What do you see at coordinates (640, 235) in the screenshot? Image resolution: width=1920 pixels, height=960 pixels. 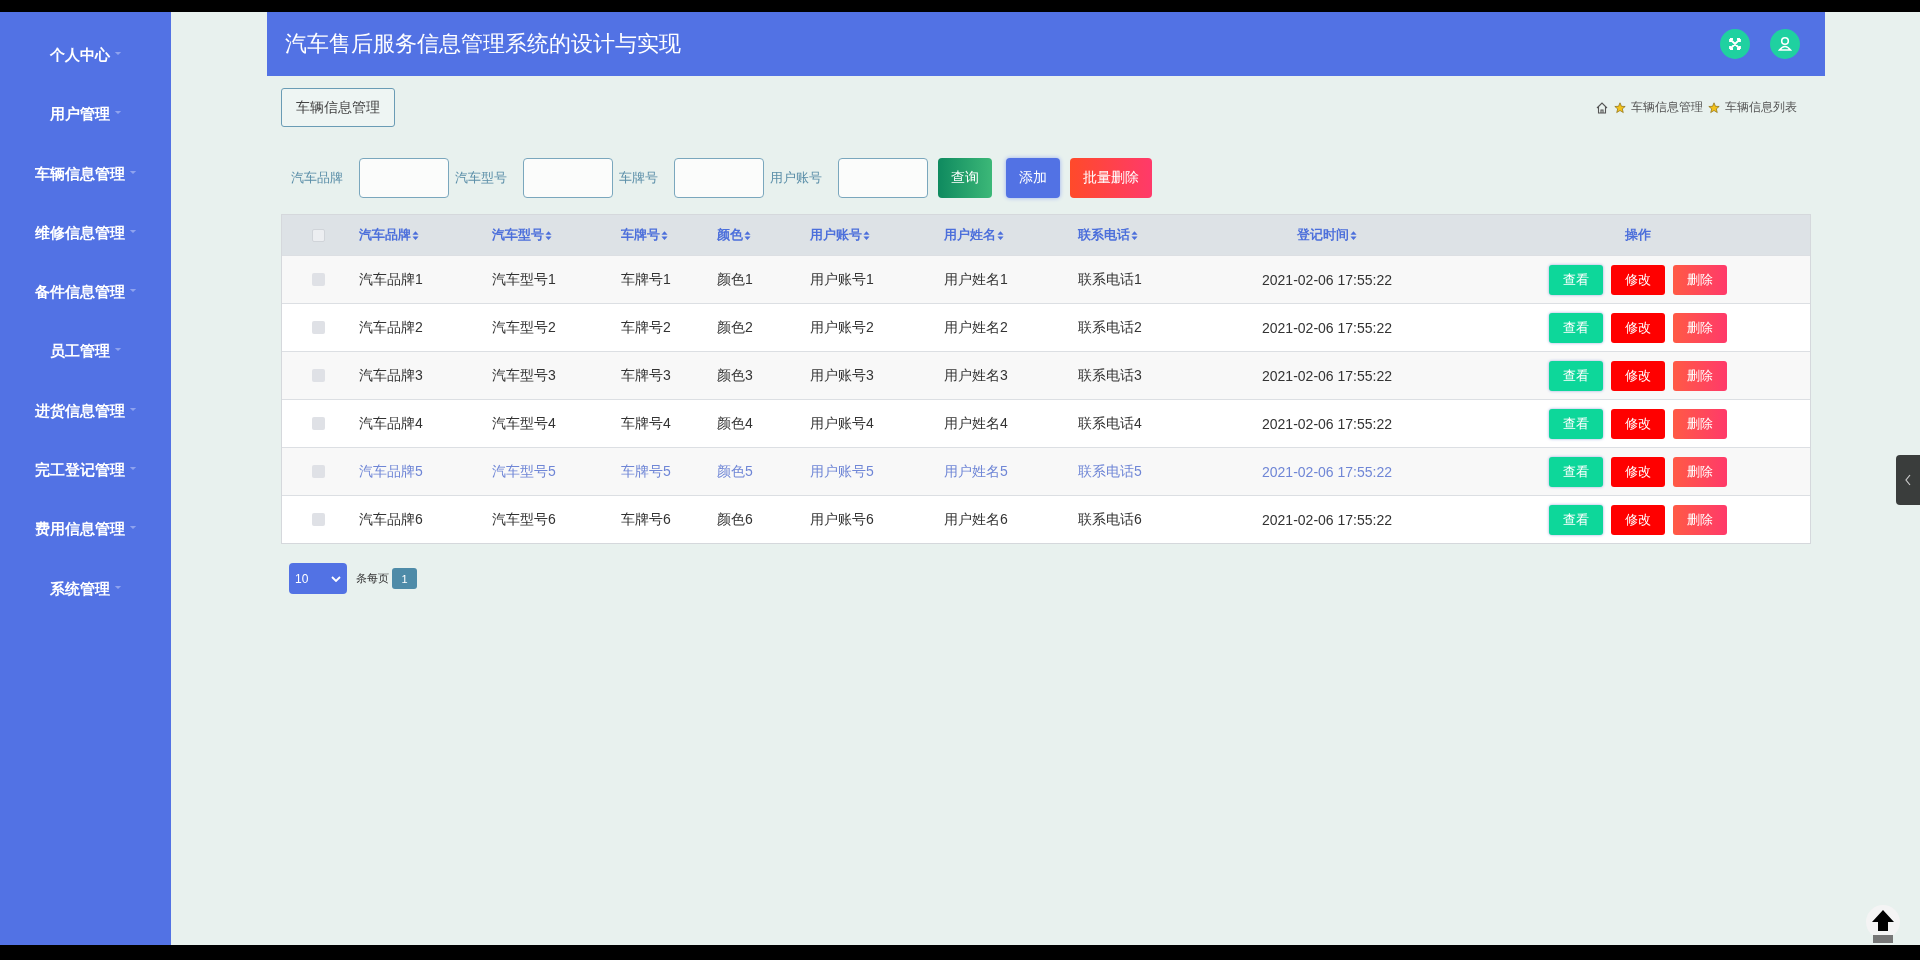 I see `column-header: 车牌号` at bounding box center [640, 235].